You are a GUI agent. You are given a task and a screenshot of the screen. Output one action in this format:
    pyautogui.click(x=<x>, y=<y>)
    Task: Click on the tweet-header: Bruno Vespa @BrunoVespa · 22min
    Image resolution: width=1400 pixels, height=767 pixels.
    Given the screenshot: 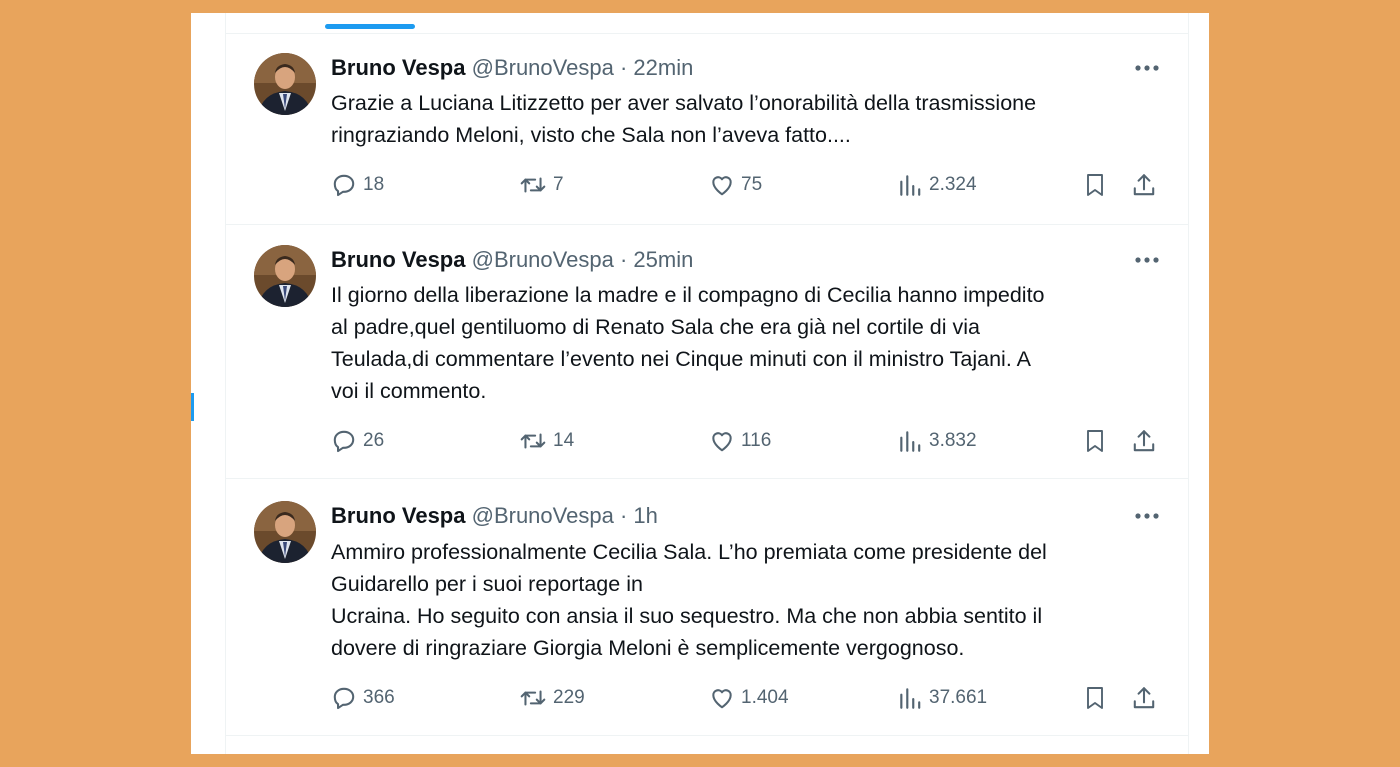 What is the action you would take?
    pyautogui.click(x=724, y=68)
    